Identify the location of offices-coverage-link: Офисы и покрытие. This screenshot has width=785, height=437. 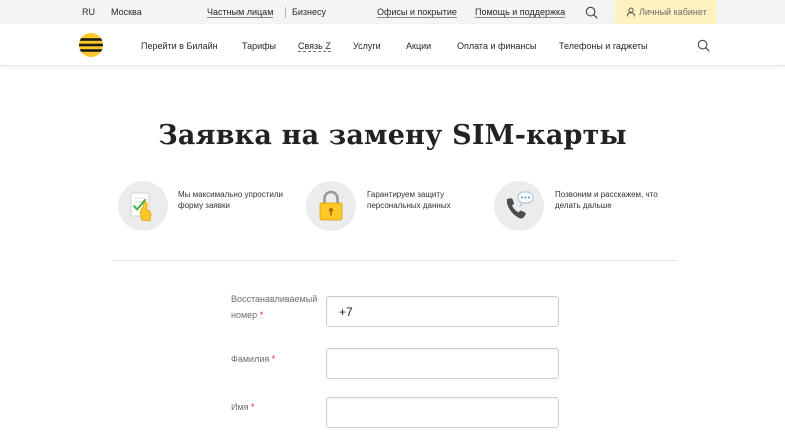
(417, 12).